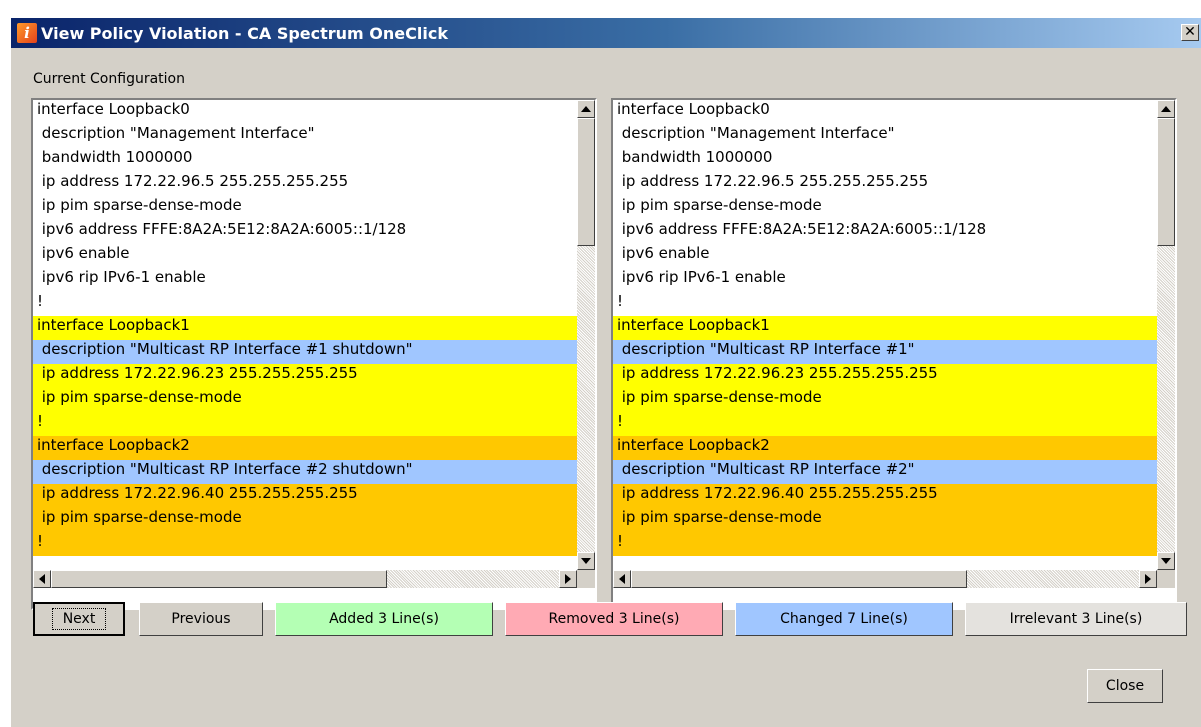 The width and height of the screenshot is (1201, 727). Describe the element at coordinates (27, 33) in the screenshot. I see `app-icon: i` at that location.